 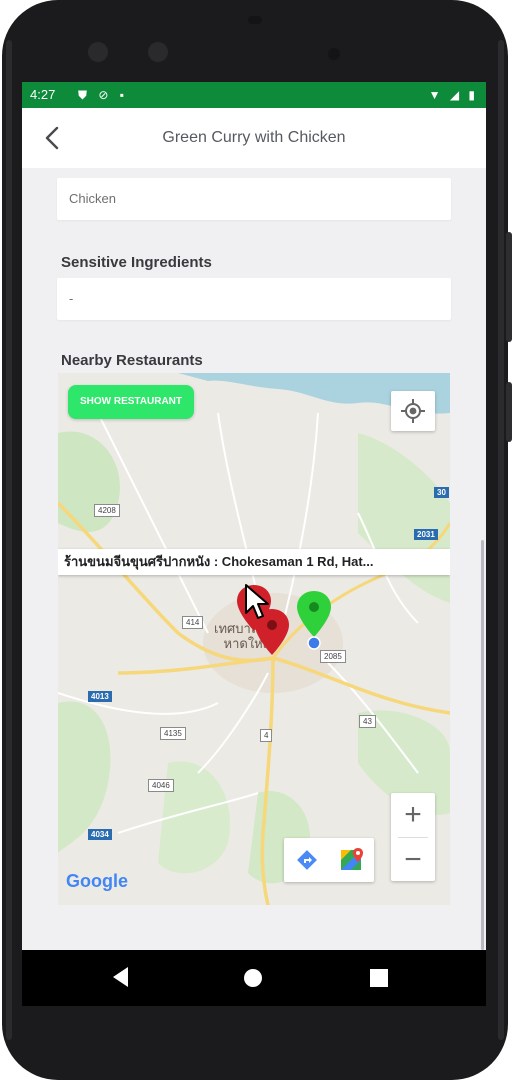 I want to click on android-nav-bar, so click(x=254, y=978).